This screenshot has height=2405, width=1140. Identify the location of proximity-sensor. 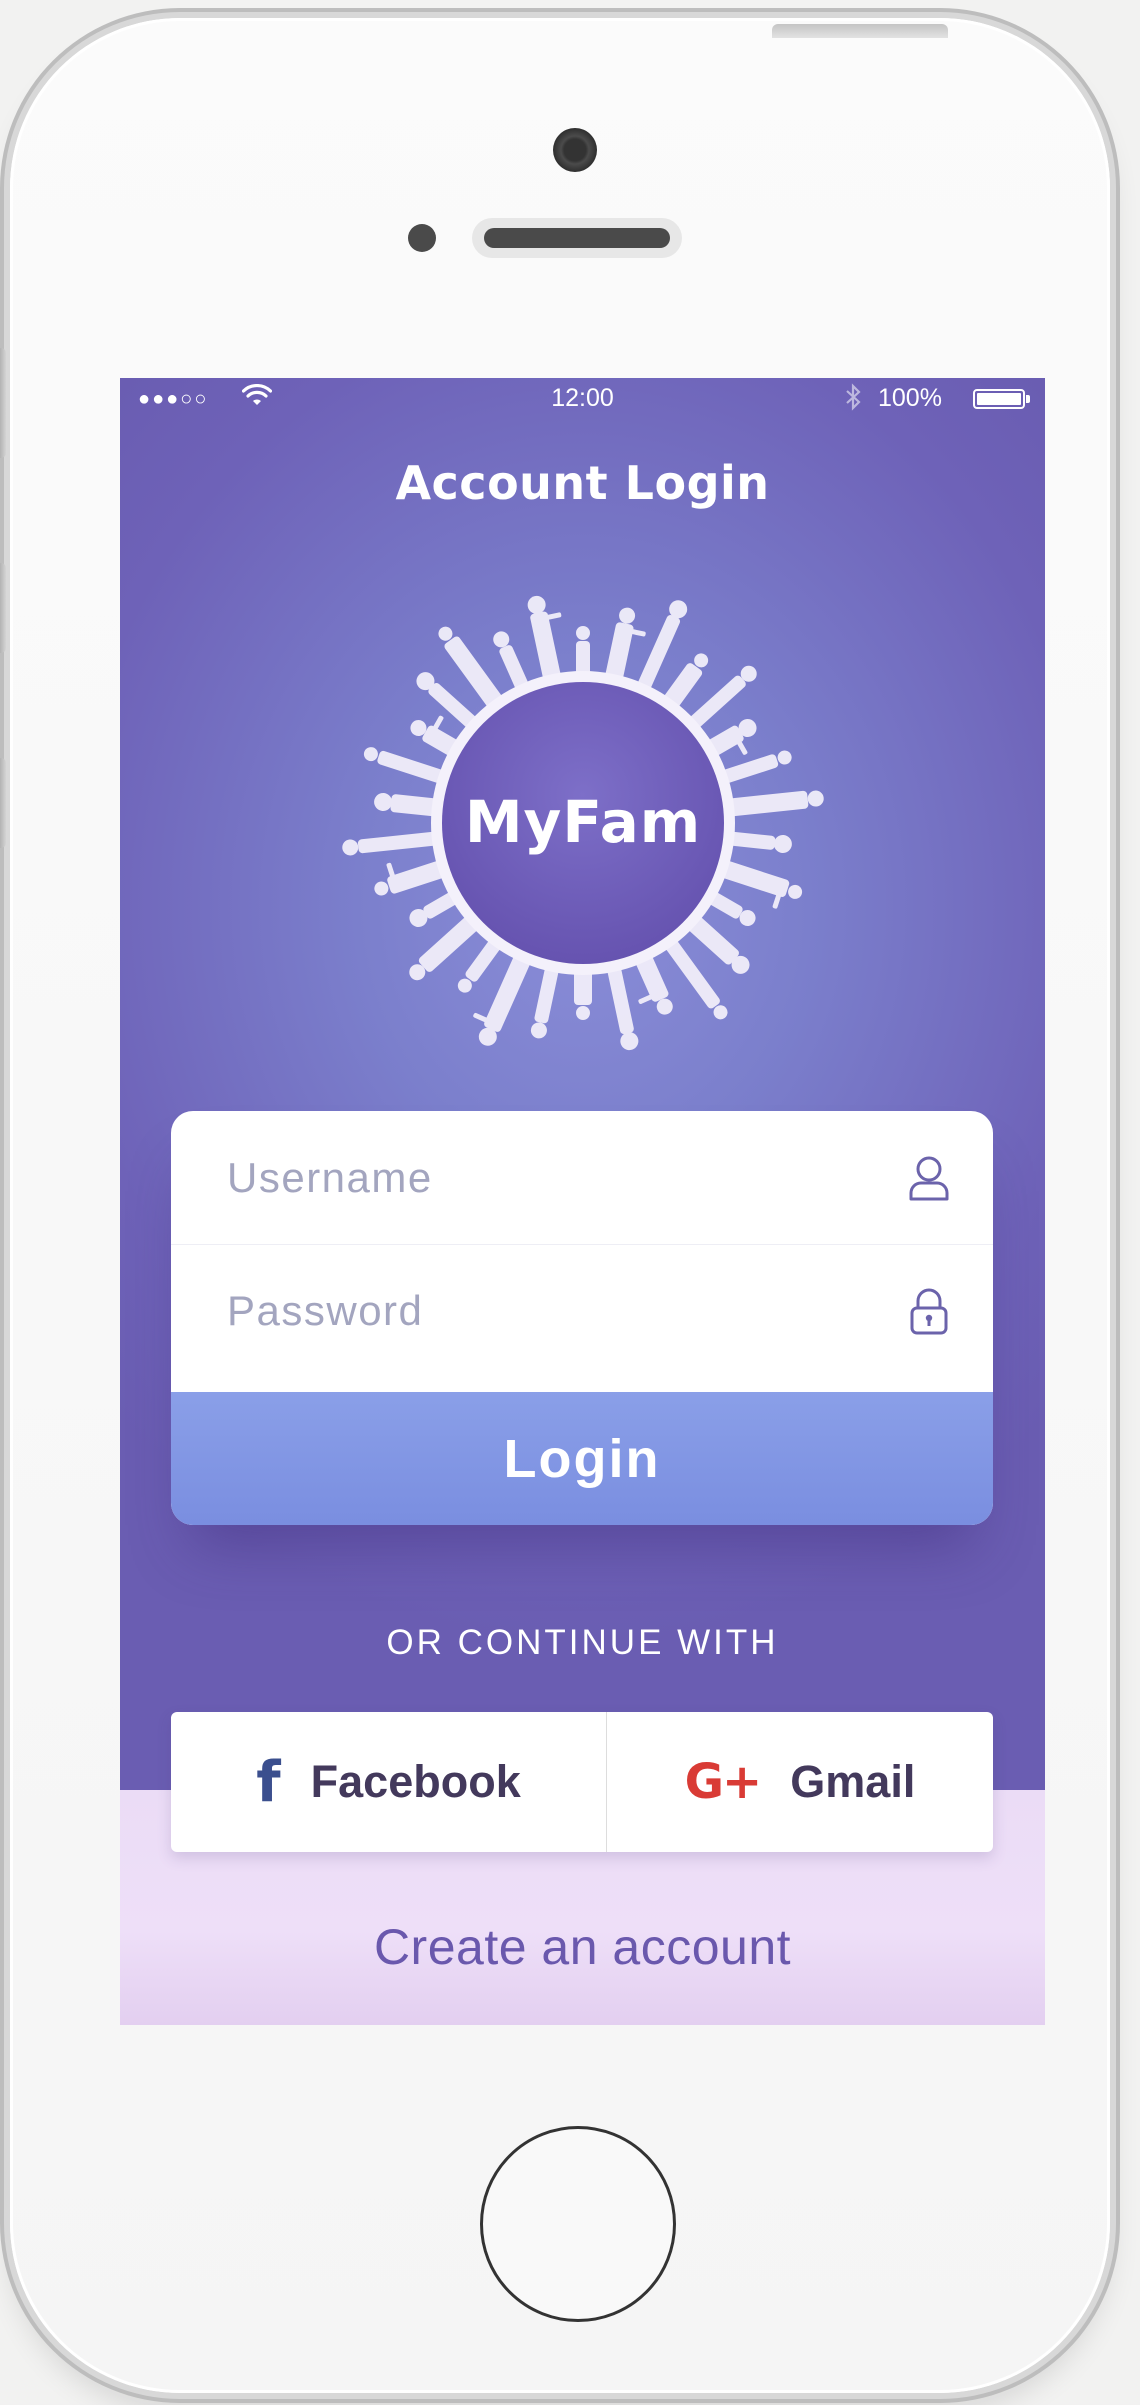
(422, 238).